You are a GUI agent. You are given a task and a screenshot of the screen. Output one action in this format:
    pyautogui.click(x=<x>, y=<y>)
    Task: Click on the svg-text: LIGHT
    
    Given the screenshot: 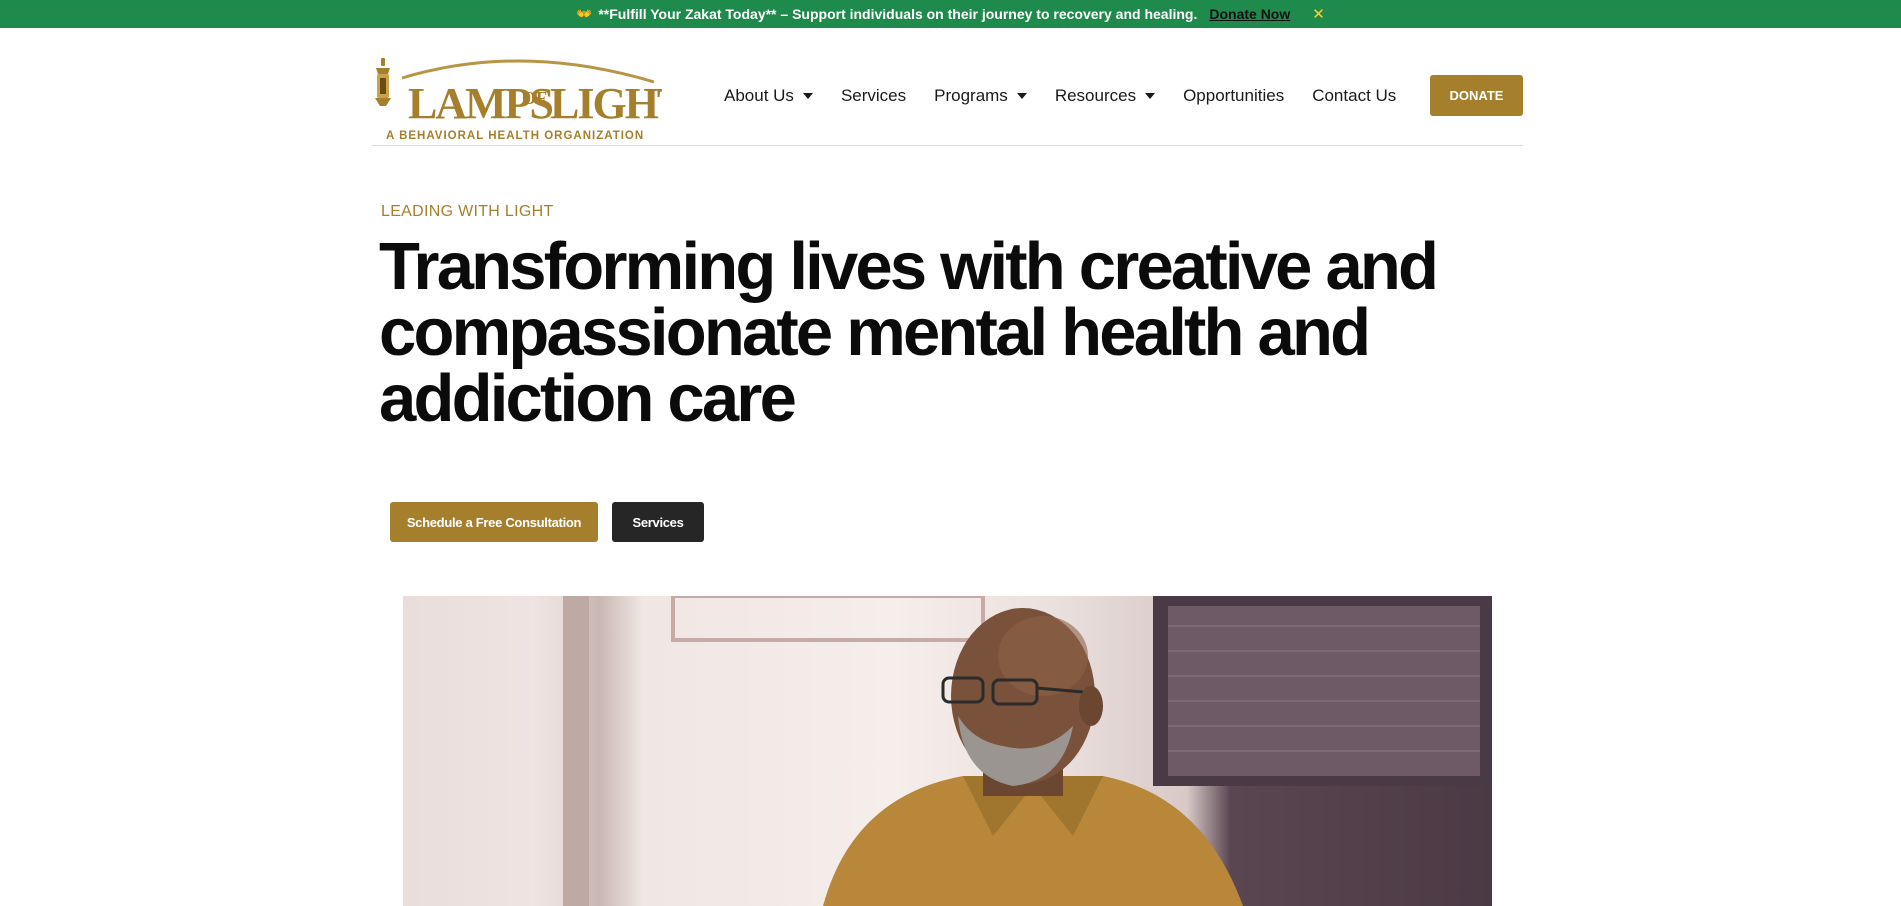 What is the action you would take?
    pyautogui.click(x=606, y=103)
    